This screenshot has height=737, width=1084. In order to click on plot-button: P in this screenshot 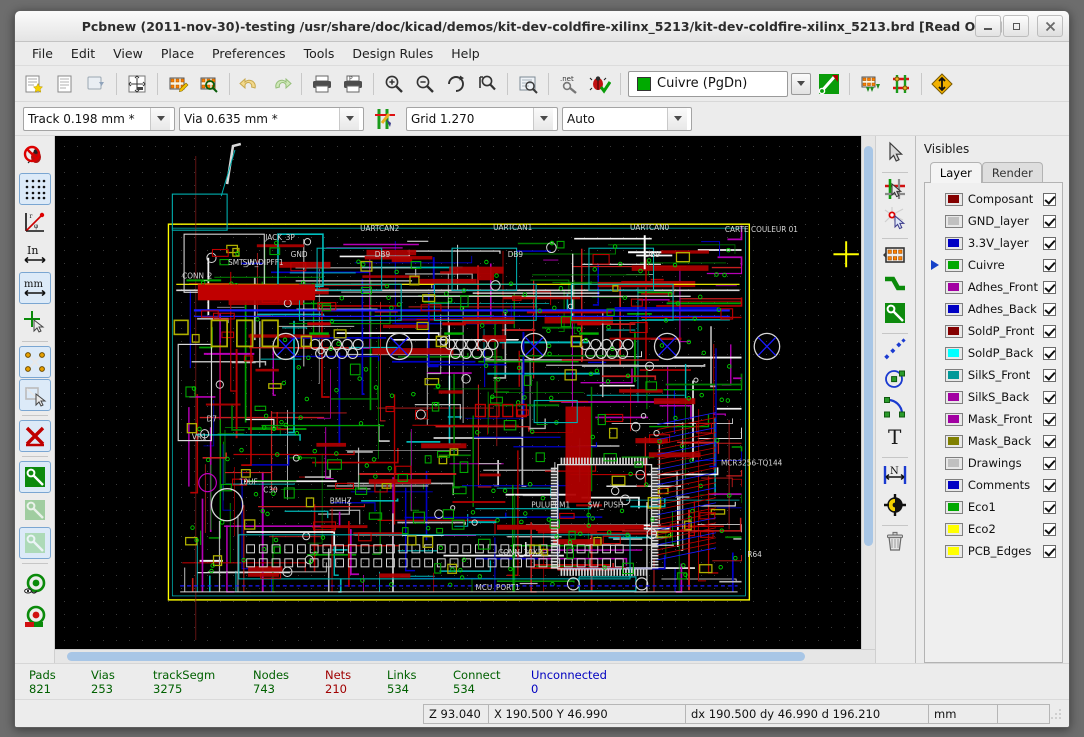, I will do `click(353, 84)`.